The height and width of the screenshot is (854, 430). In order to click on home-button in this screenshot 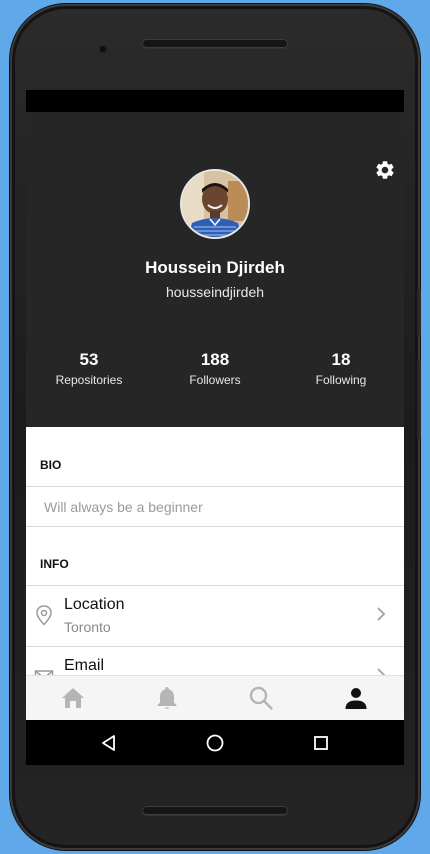, I will do `click(215, 742)`.